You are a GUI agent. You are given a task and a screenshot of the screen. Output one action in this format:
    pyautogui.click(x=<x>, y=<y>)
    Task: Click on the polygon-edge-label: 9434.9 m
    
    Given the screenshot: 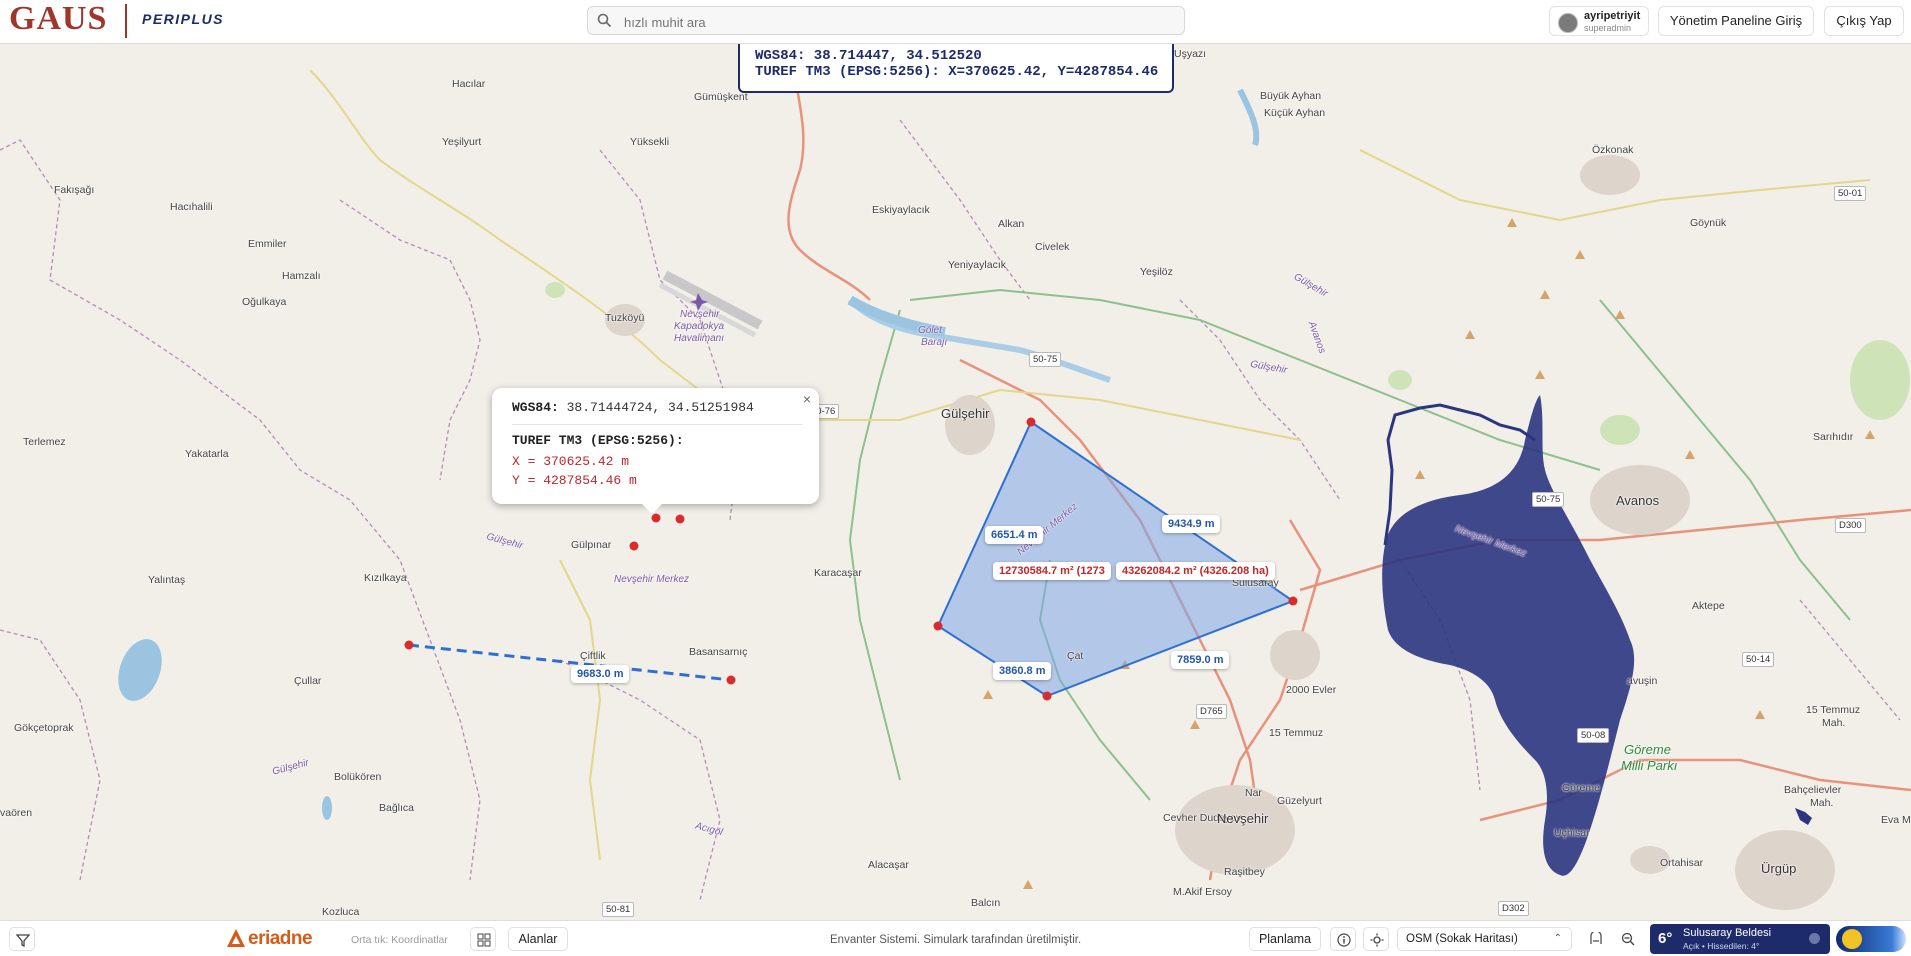 What is the action you would take?
    pyautogui.click(x=1191, y=524)
    